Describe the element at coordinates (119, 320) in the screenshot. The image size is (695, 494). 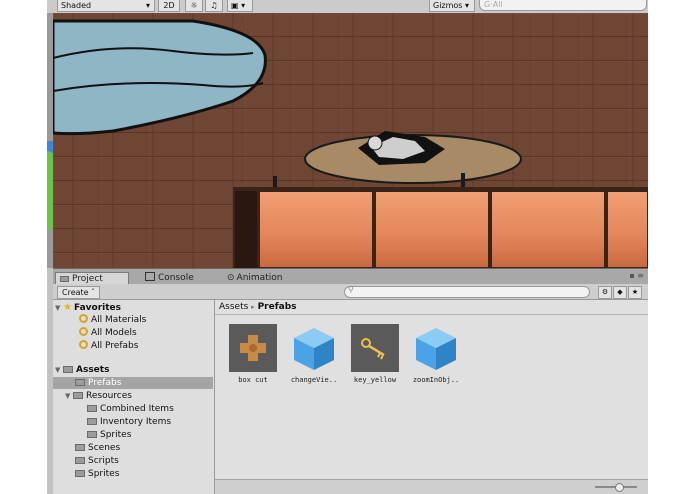
I see `favorite-item-label: All Materials` at that location.